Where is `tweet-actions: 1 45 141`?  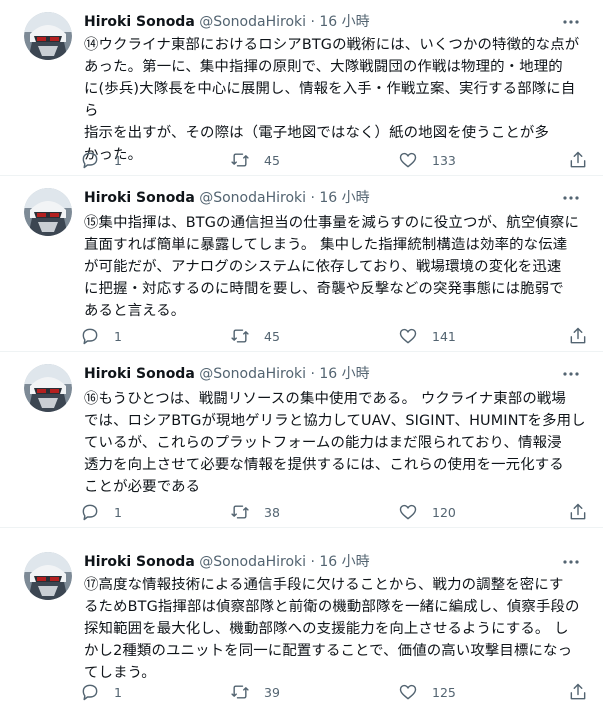
tweet-actions: 1 45 141 is located at coordinates (335, 336).